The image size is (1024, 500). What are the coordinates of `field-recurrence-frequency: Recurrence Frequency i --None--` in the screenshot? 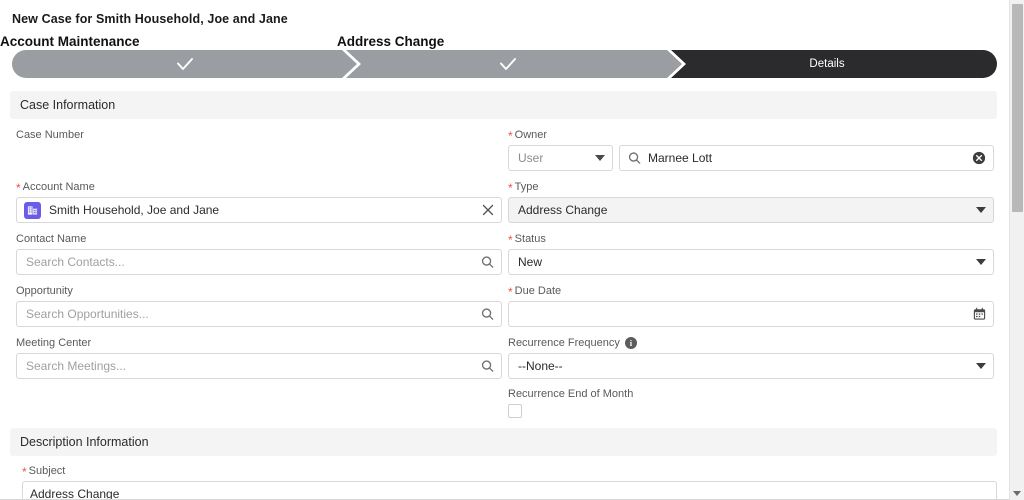 It's located at (751, 357).